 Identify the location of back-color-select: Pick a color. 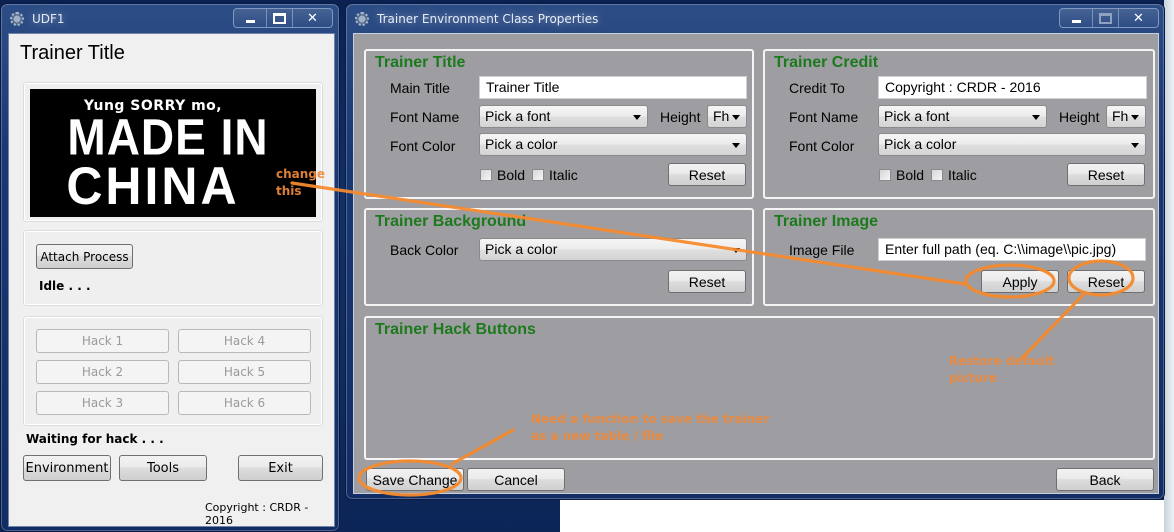
(613, 249).